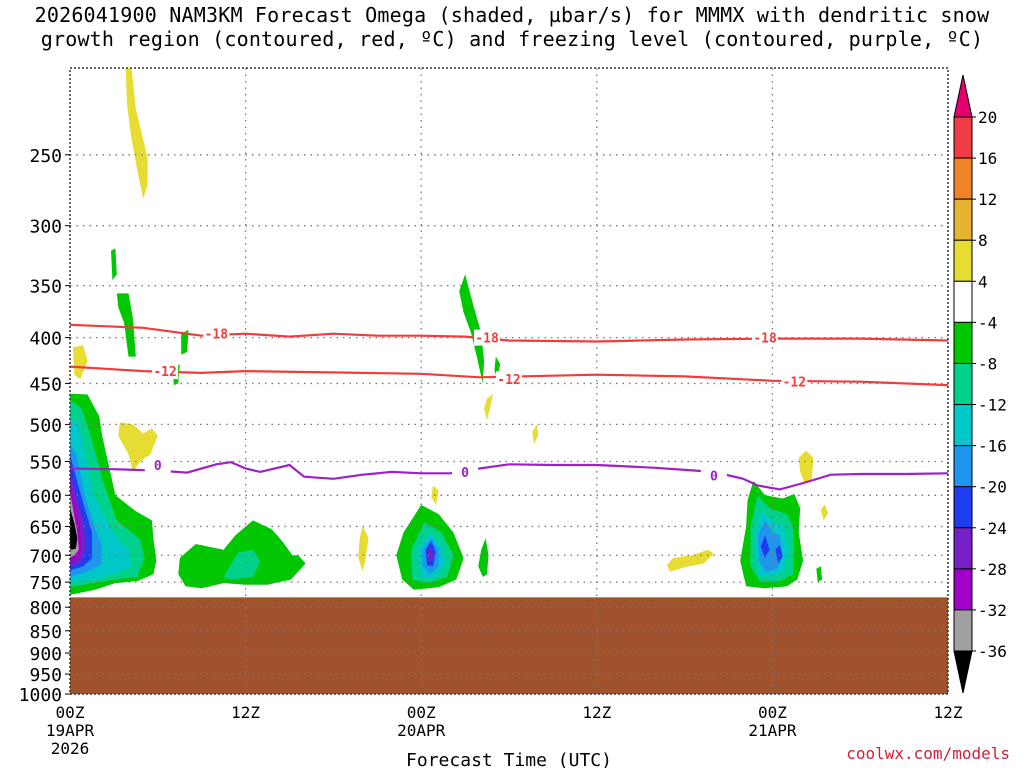  Describe the element at coordinates (992, 569) in the screenshot. I see `colorbar-label-11: -28` at that location.